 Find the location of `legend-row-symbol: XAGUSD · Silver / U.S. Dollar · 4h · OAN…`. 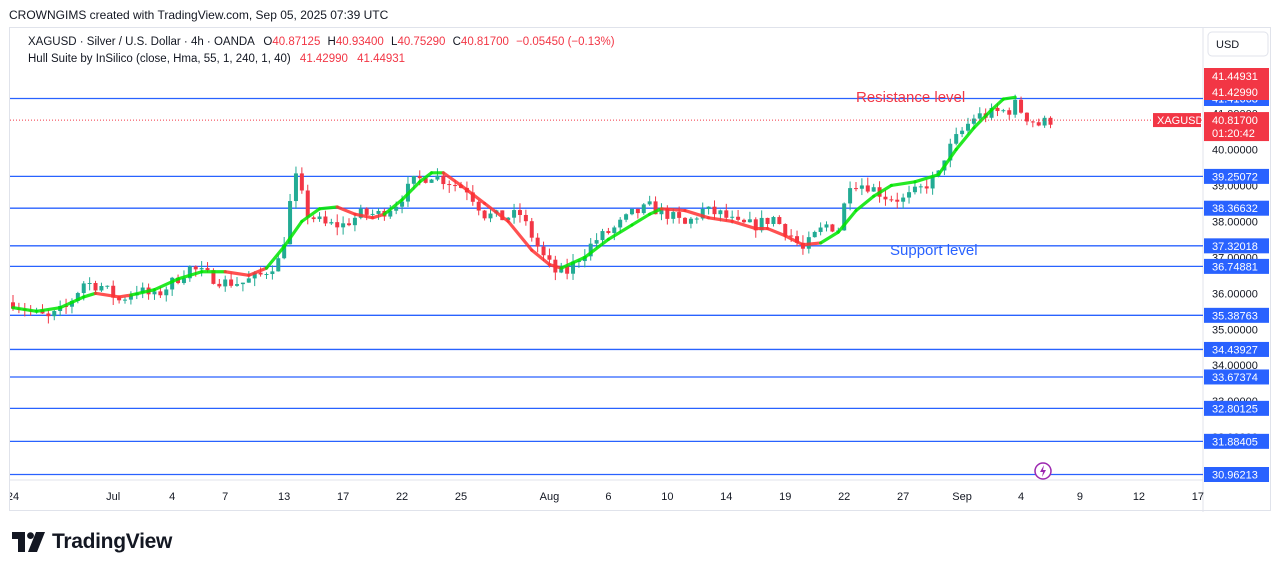

legend-row-symbol: XAGUSD · Silver / U.S. Dollar · 4h · OAN… is located at coordinates (321, 42).